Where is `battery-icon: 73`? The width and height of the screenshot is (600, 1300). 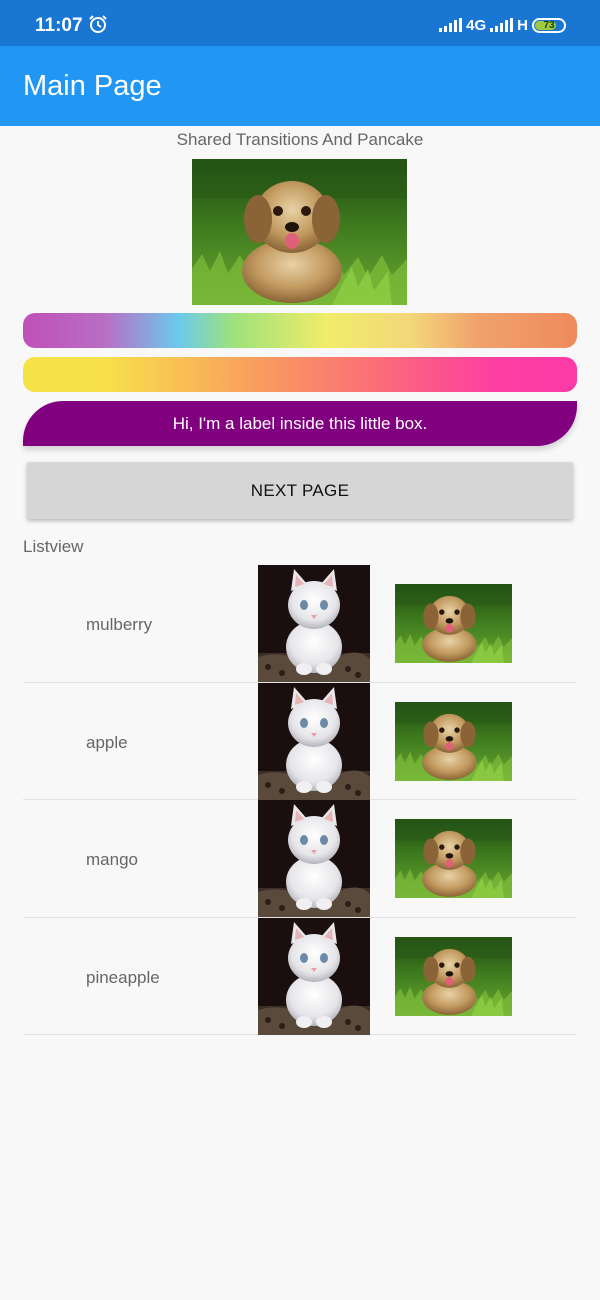 battery-icon: 73 is located at coordinates (549, 25).